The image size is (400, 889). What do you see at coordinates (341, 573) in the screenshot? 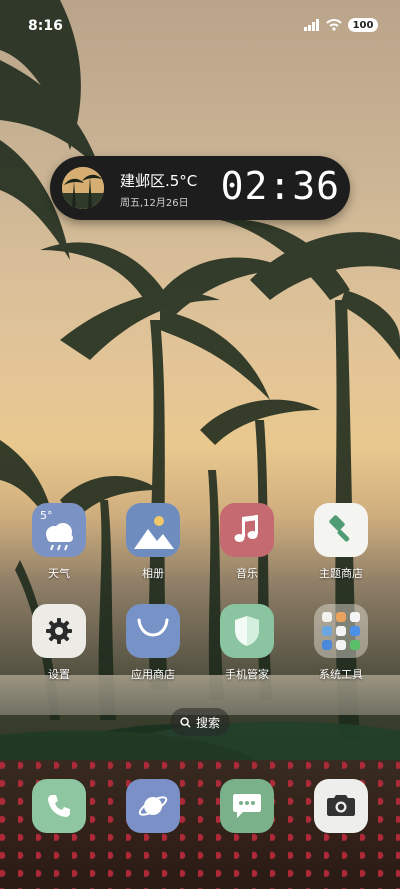
I see `app-label: 主题商店` at bounding box center [341, 573].